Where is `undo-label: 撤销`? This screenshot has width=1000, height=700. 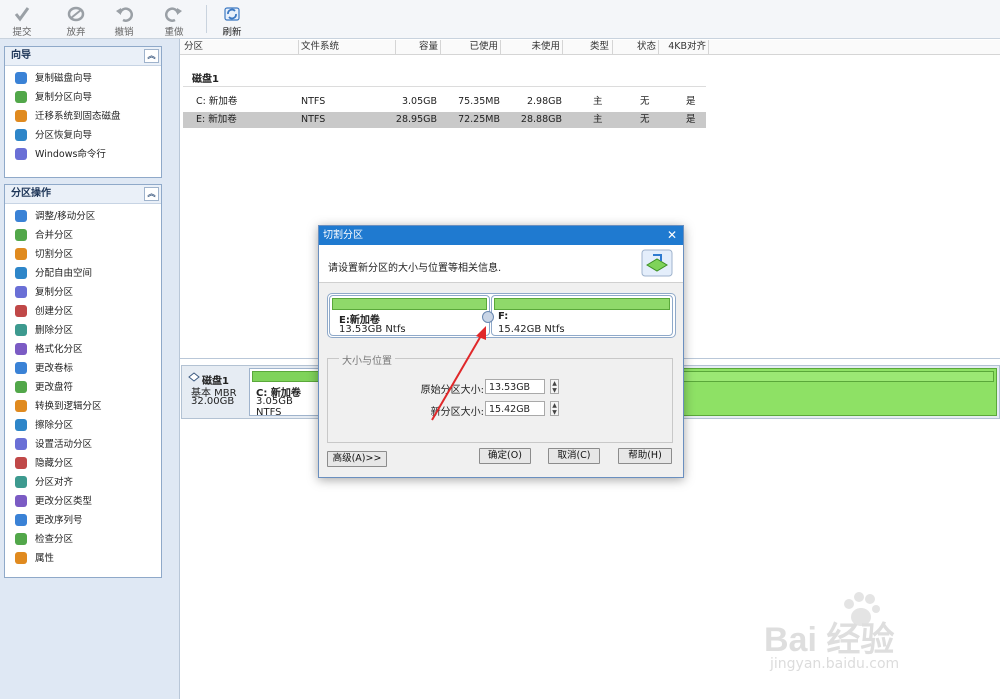 undo-label: 撤销 is located at coordinates (124, 32).